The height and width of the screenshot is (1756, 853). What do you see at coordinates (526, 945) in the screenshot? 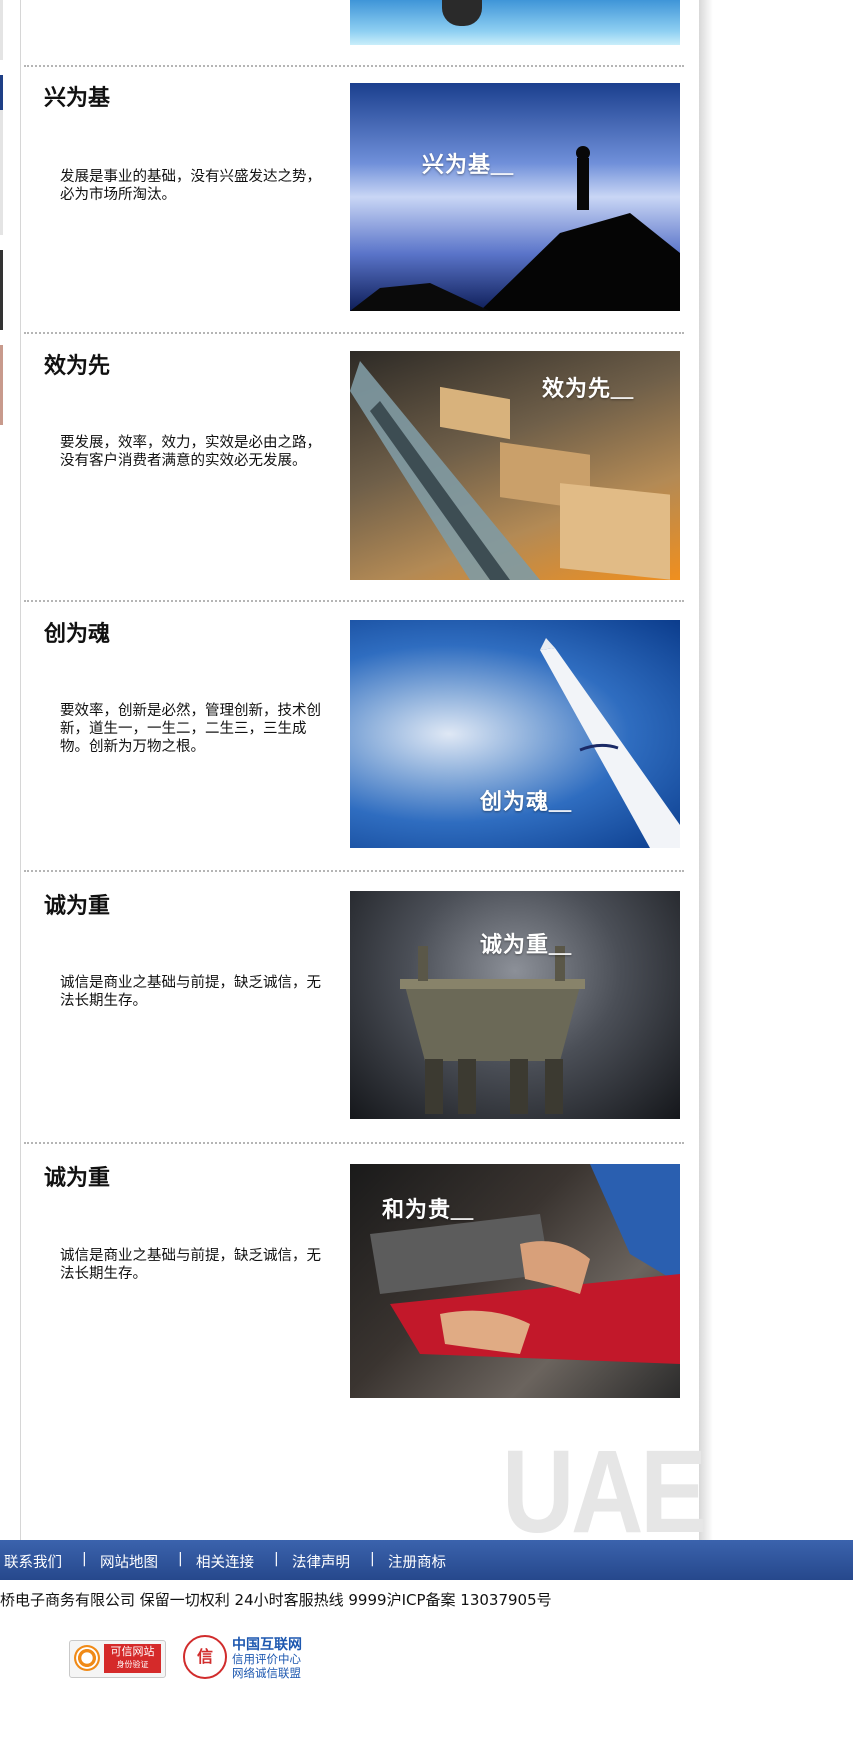
I see `image-caption: 诚为重＿` at bounding box center [526, 945].